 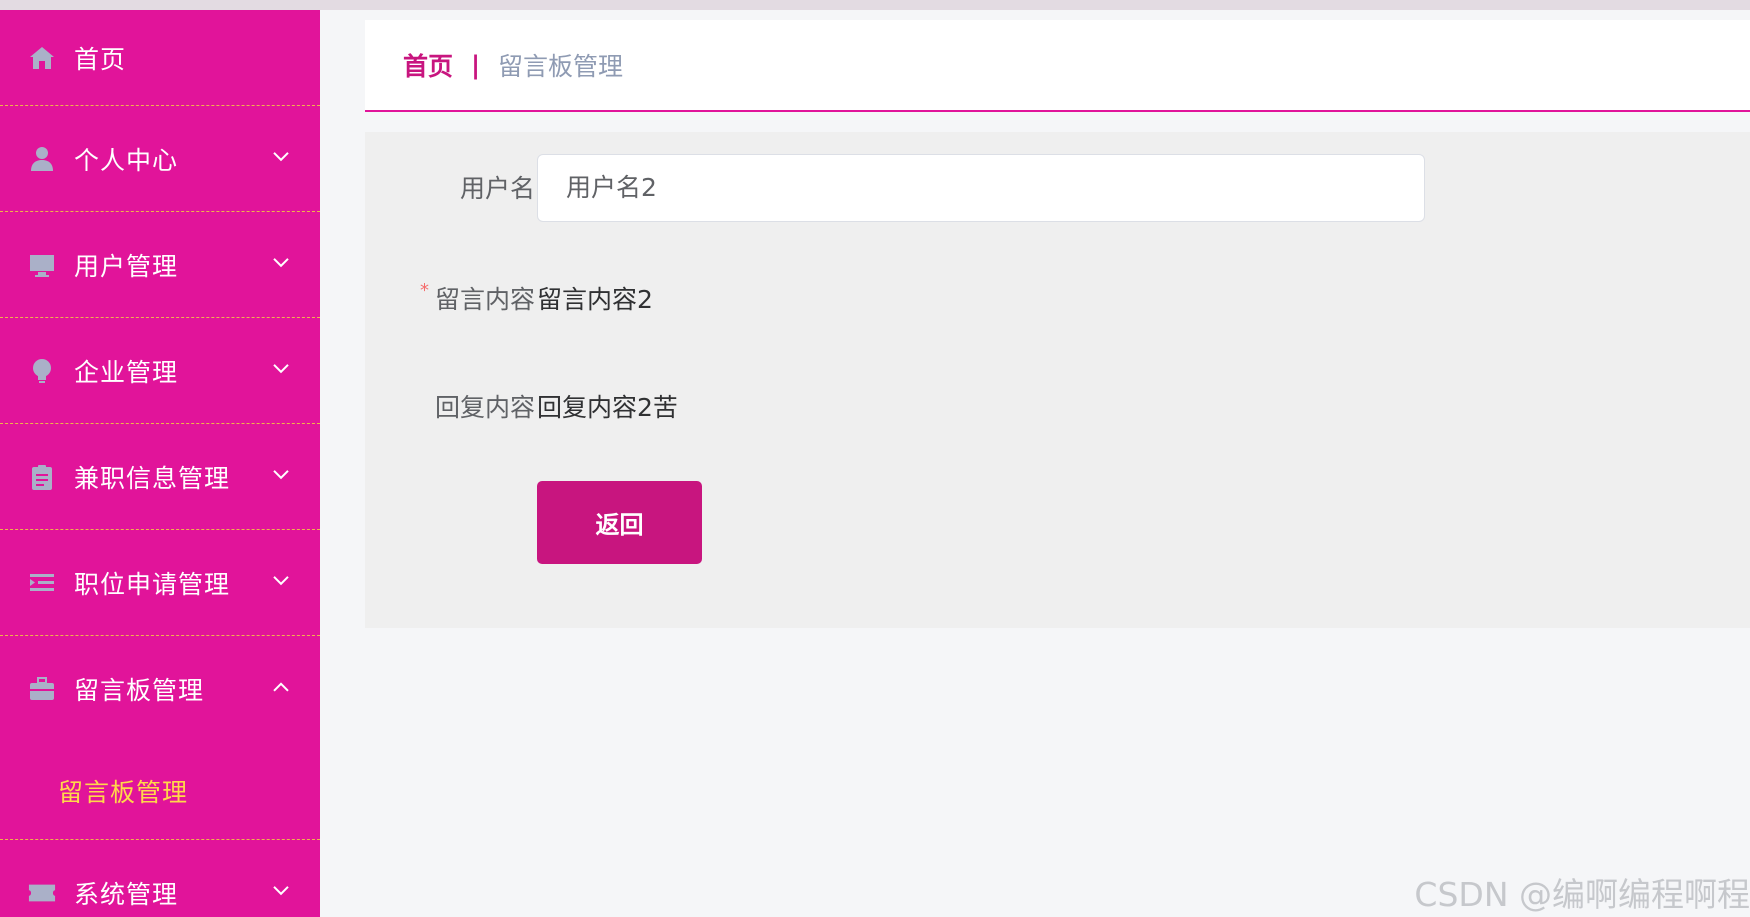 What do you see at coordinates (484, 299) in the screenshot?
I see `message-label-text: 留言内容` at bounding box center [484, 299].